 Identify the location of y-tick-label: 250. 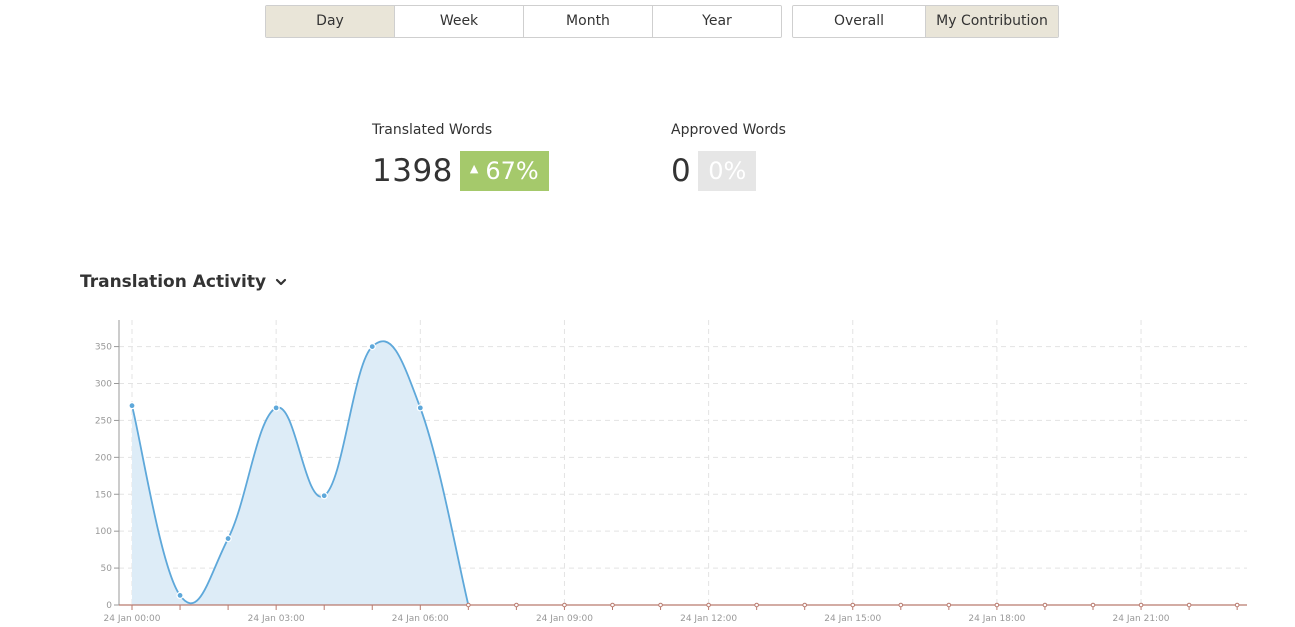
(103, 421).